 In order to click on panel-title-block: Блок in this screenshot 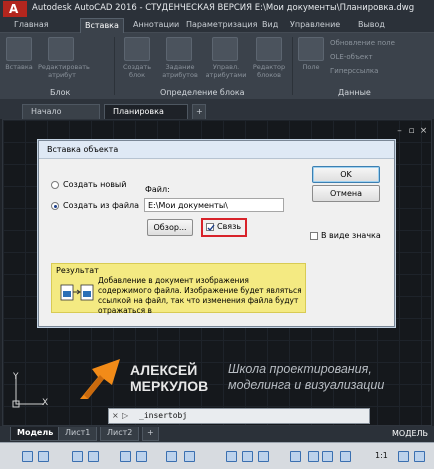, I will do `click(60, 92)`.